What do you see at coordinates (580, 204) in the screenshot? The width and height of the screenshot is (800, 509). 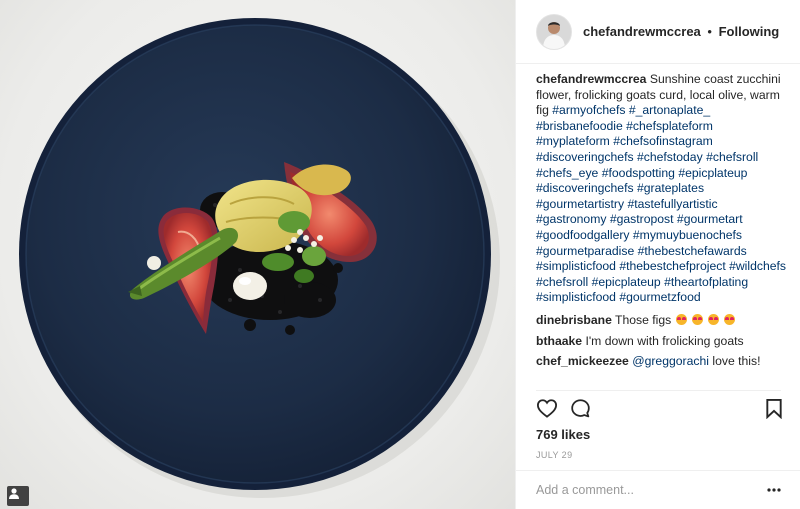 I see `hashtag-link: #gourmetartistry` at bounding box center [580, 204].